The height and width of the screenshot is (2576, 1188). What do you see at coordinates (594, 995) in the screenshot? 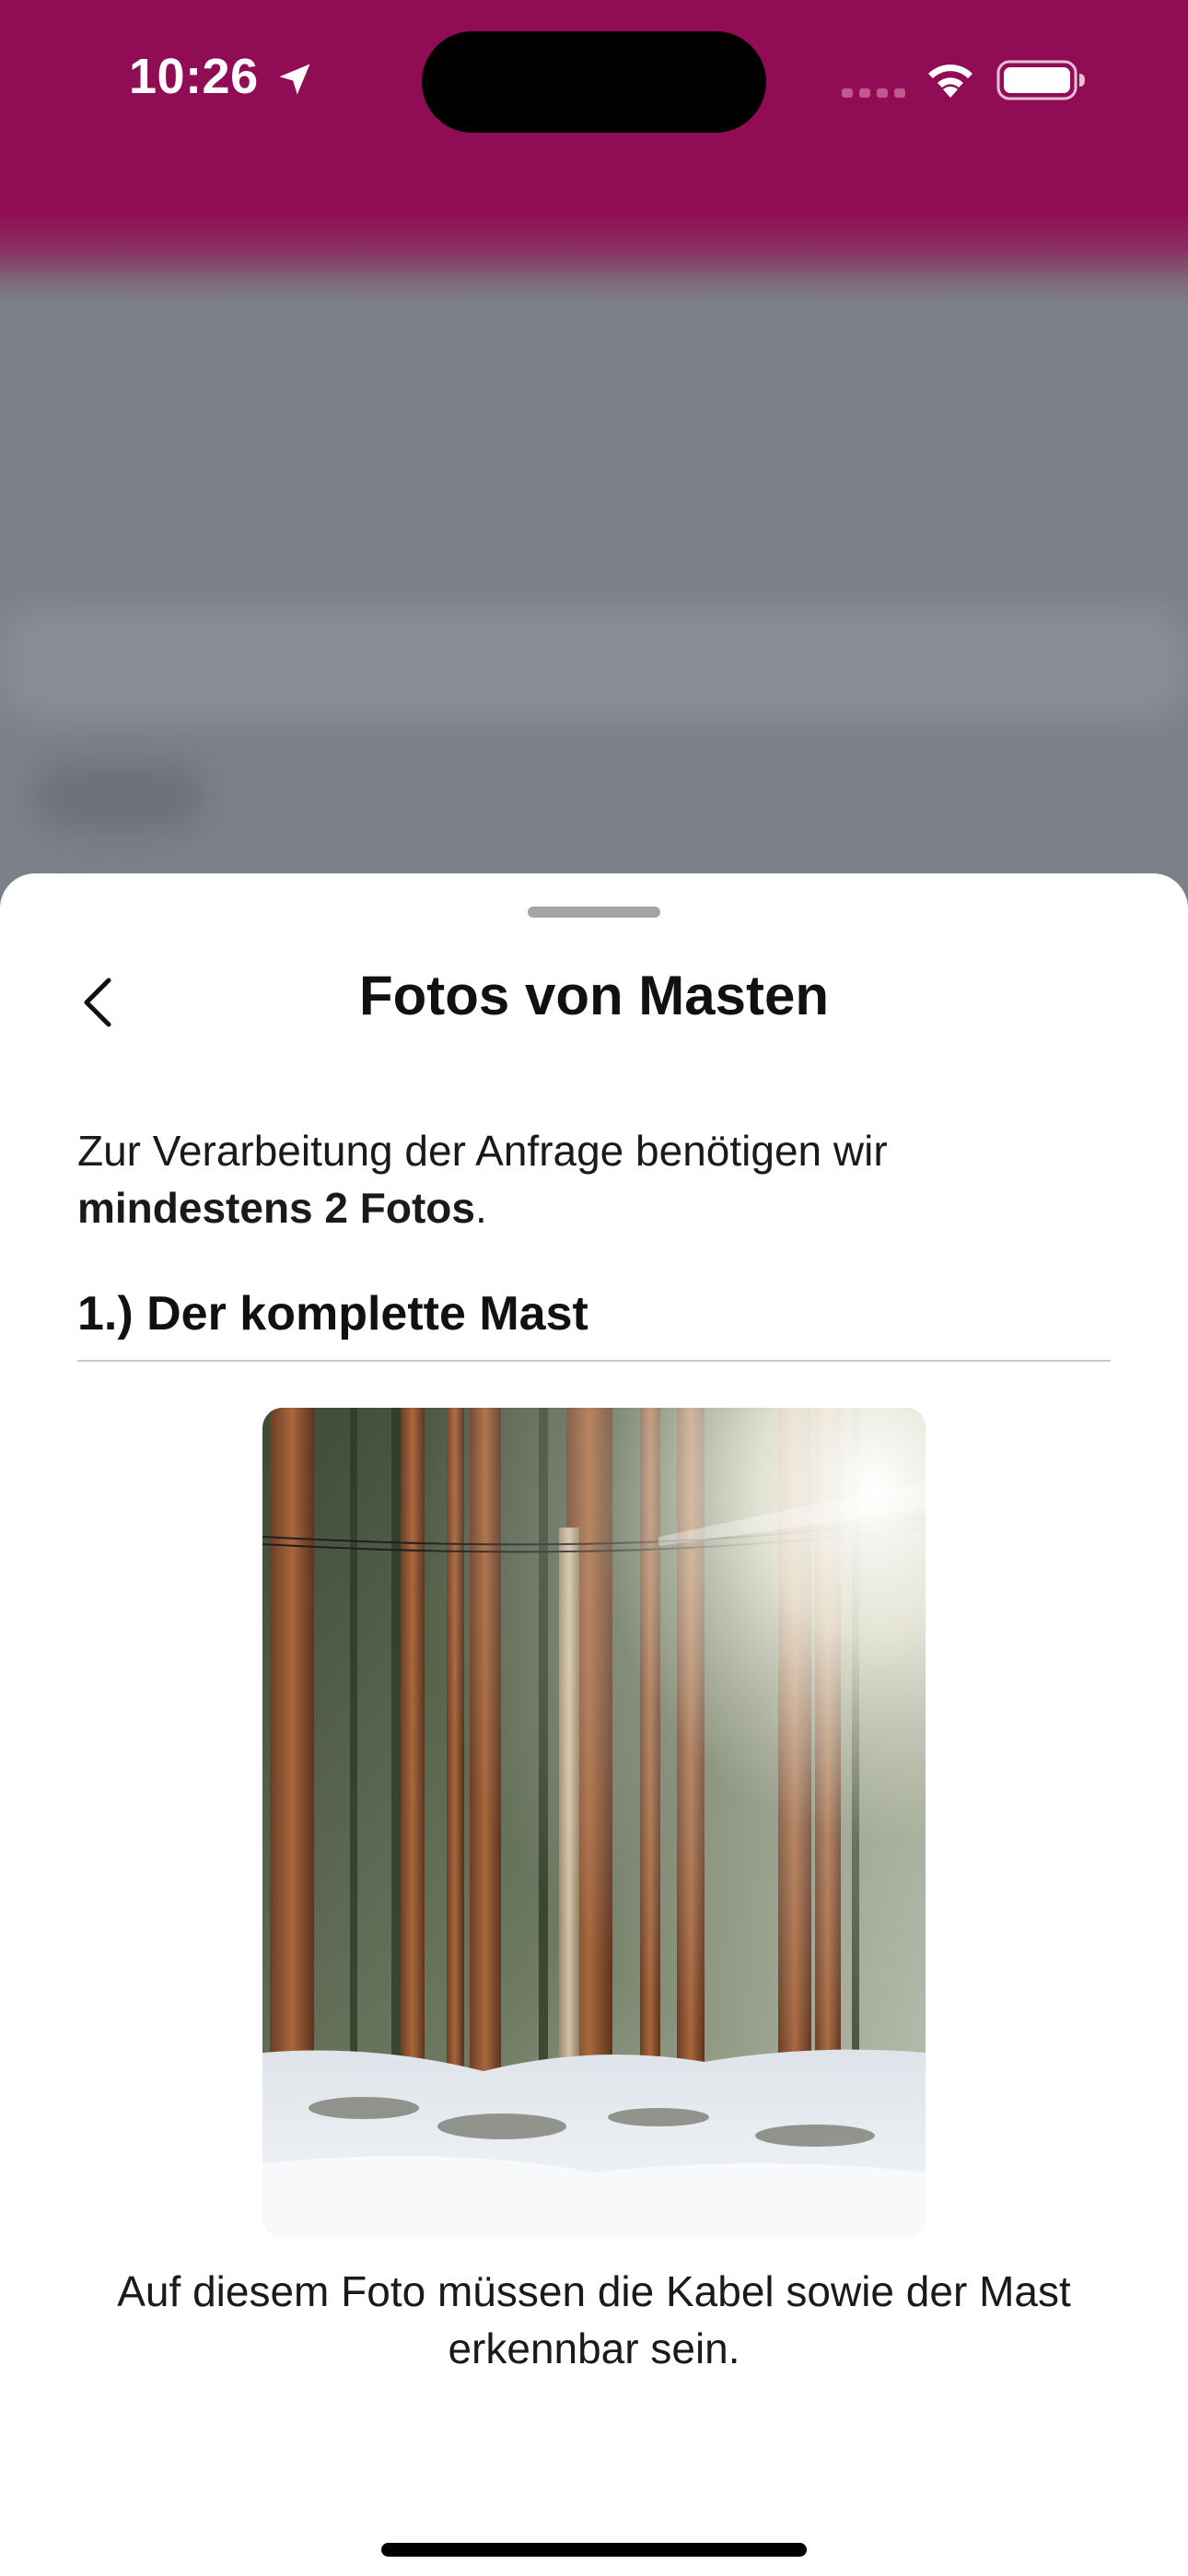
I see `sheet-title: Fotos von Masten` at bounding box center [594, 995].